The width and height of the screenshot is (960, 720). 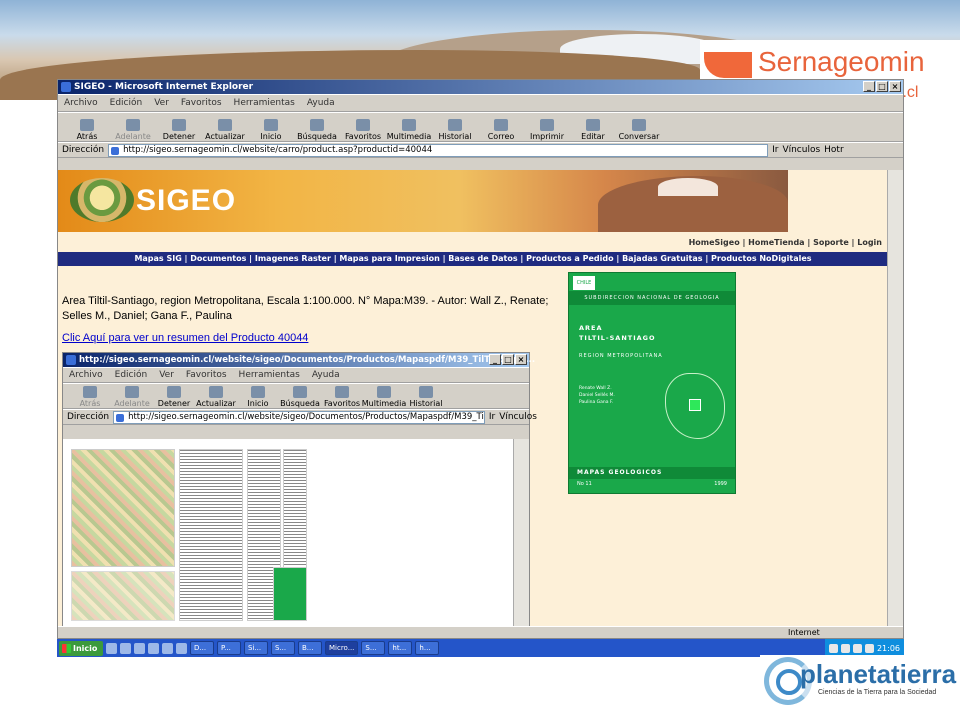 I want to click on inner-forward-button: Adelante, so click(x=132, y=396).